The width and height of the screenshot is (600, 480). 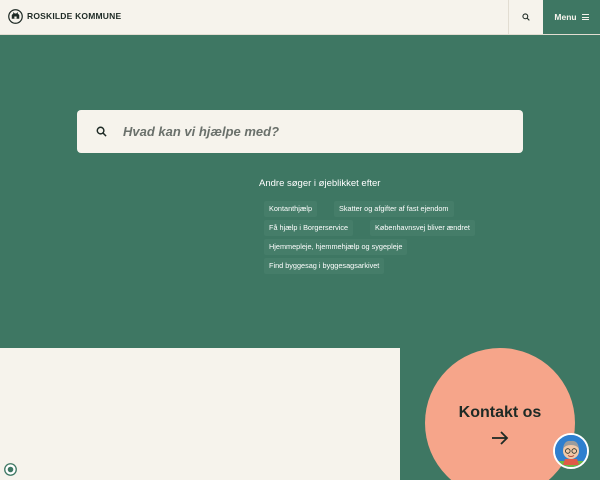 What do you see at coordinates (15, 16) in the screenshot?
I see `municipality-crest-icon` at bounding box center [15, 16].